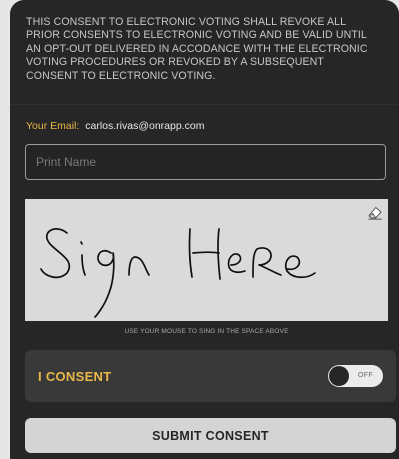 This screenshot has height=459, width=399. I want to click on consent-label: I CONSENT, so click(75, 376).